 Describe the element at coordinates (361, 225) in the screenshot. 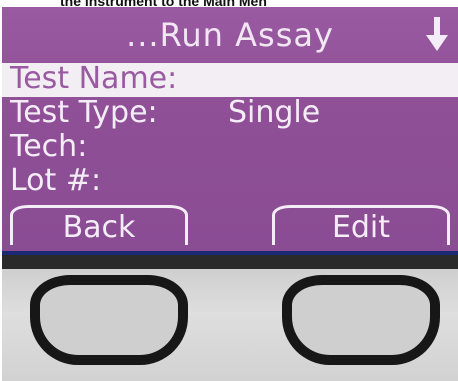

I see `softkey-edit: Edit` at that location.